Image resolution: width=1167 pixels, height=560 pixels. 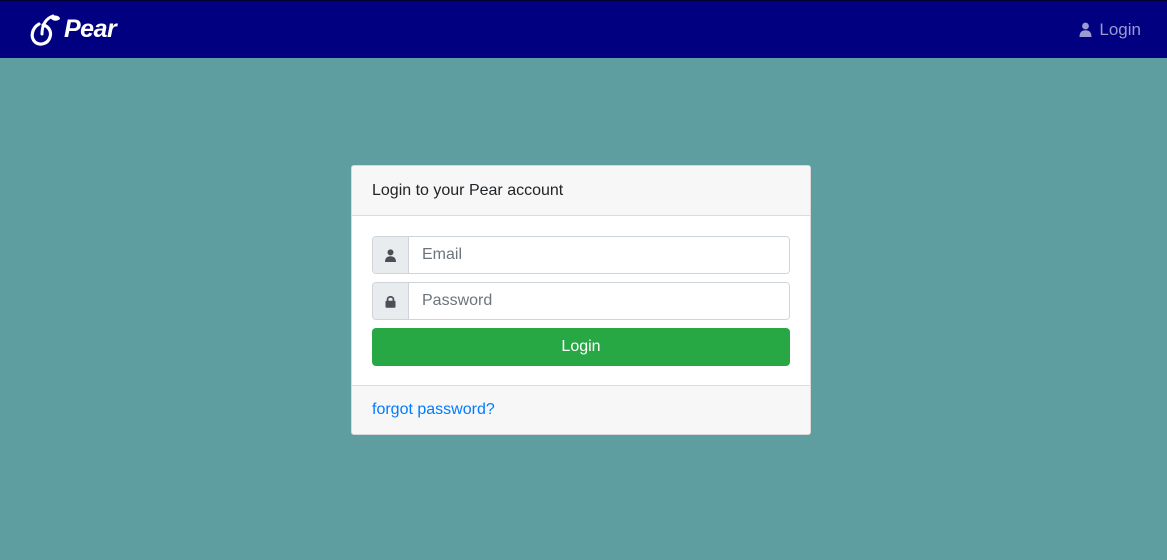 What do you see at coordinates (433, 410) in the screenshot?
I see `forgot-password-link: forgot password?` at bounding box center [433, 410].